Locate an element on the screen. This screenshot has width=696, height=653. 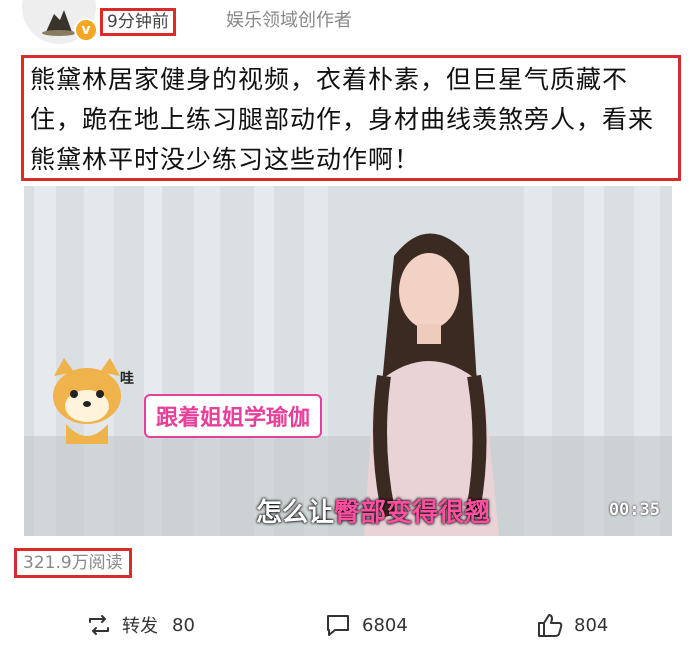
author-tag: 娱乐领域创作者 is located at coordinates (289, 20).